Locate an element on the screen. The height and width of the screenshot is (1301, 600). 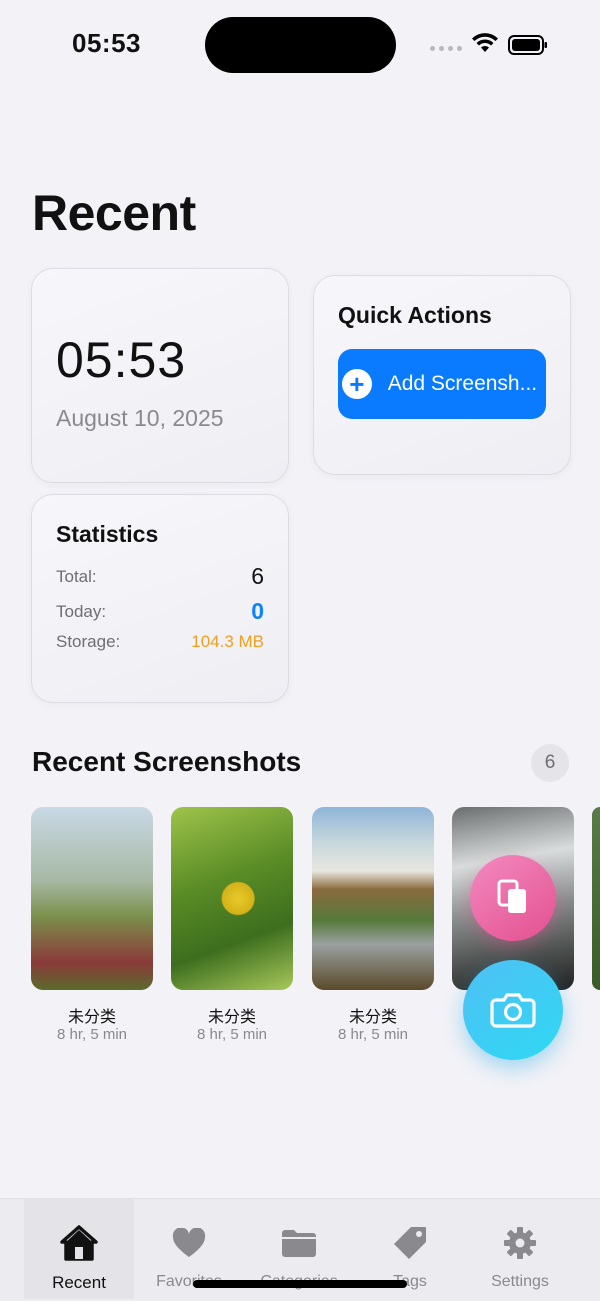
stat-today-value: 0 is located at coordinates (257, 611).